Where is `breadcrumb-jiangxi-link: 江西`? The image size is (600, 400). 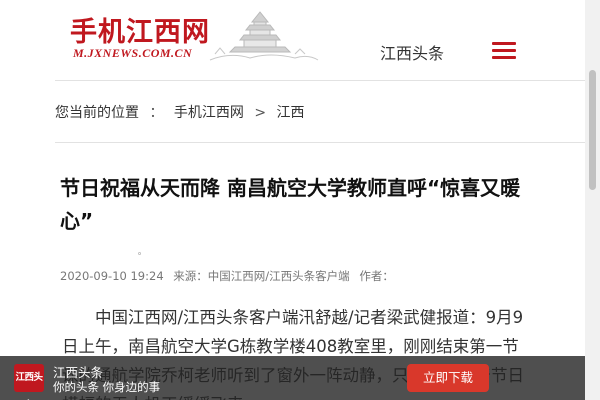
breadcrumb-jiangxi-link: 江西 is located at coordinates (291, 113).